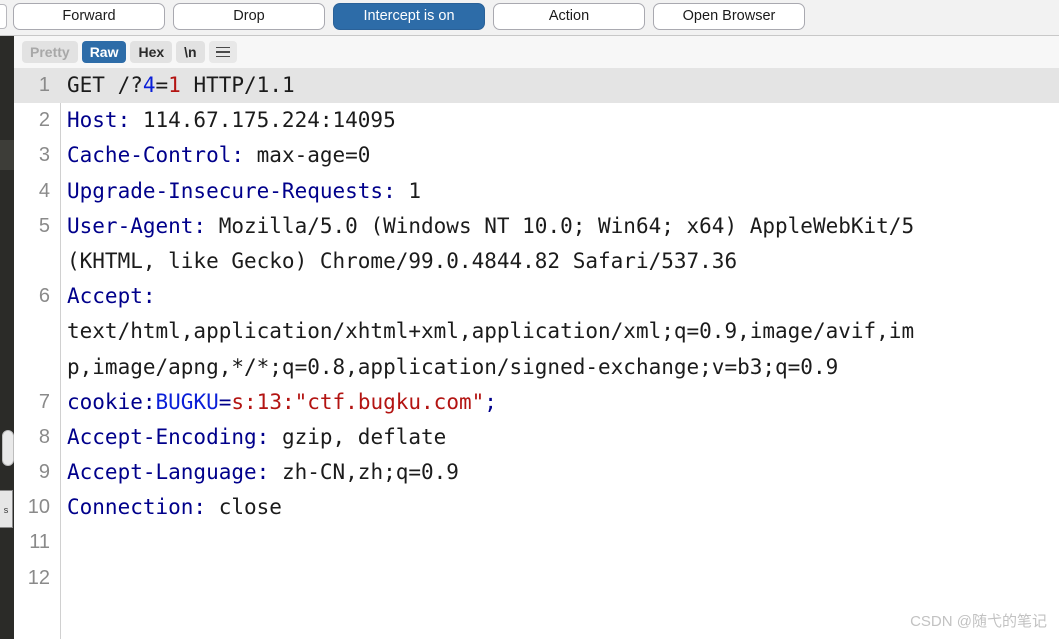 Image resolution: width=1059 pixels, height=639 pixels. I want to click on code-segment: HTTP/1.1, so click(237, 85).